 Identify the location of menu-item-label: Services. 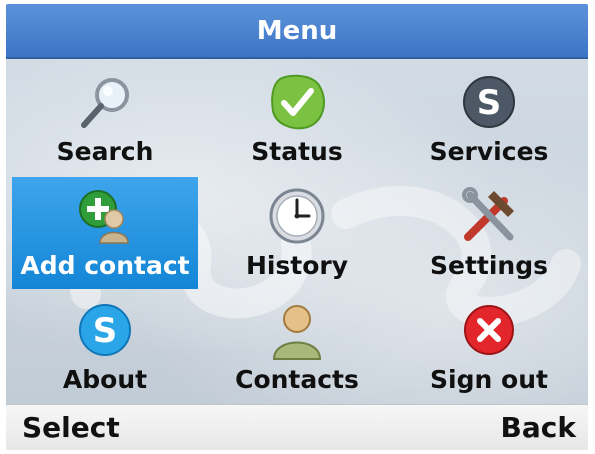
(489, 151).